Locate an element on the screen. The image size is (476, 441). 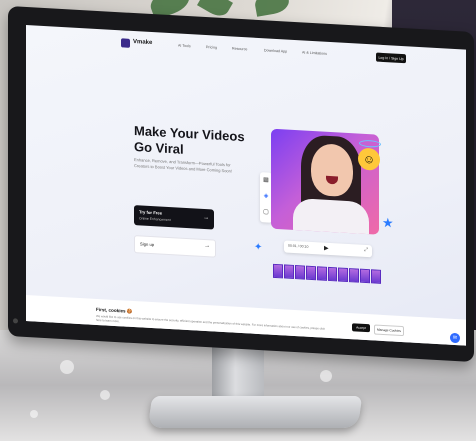
manage-cookies-button: Manage Cookies is located at coordinates (389, 330).